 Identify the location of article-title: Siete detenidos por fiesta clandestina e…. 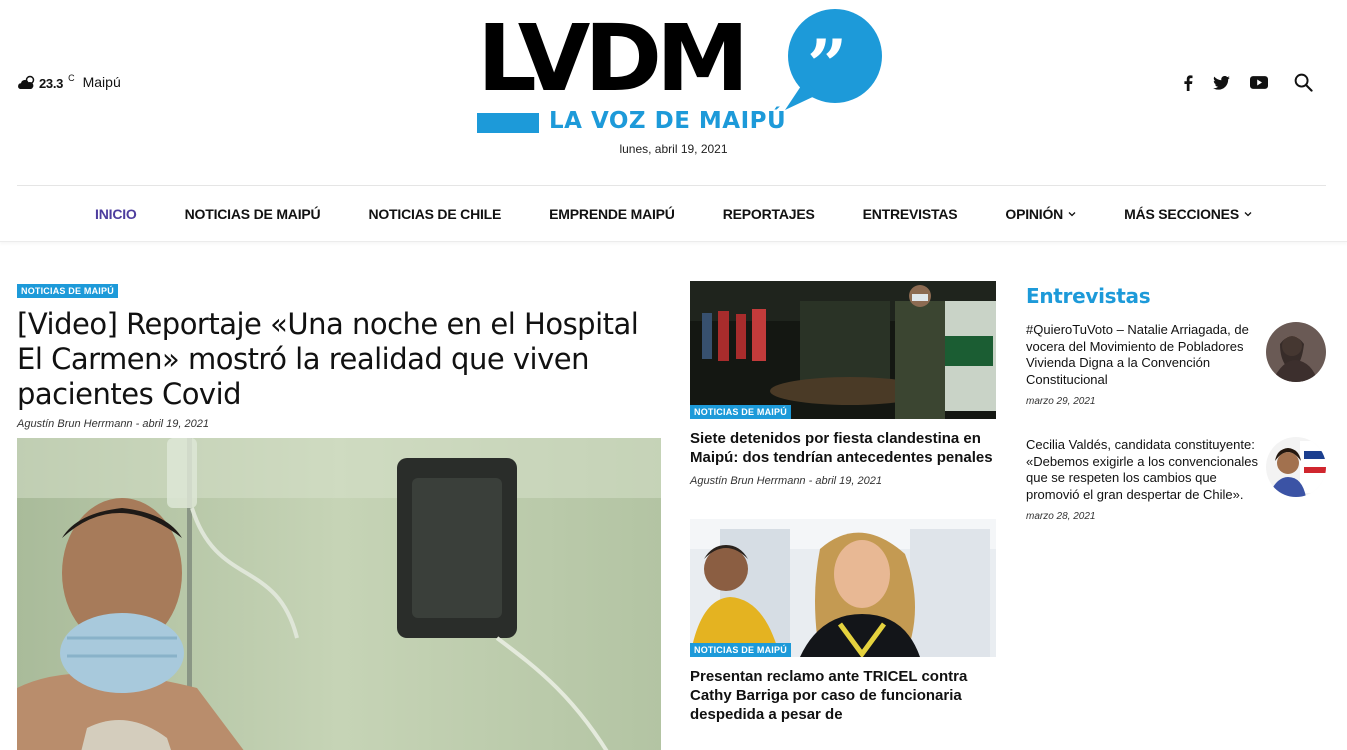
(843, 448).